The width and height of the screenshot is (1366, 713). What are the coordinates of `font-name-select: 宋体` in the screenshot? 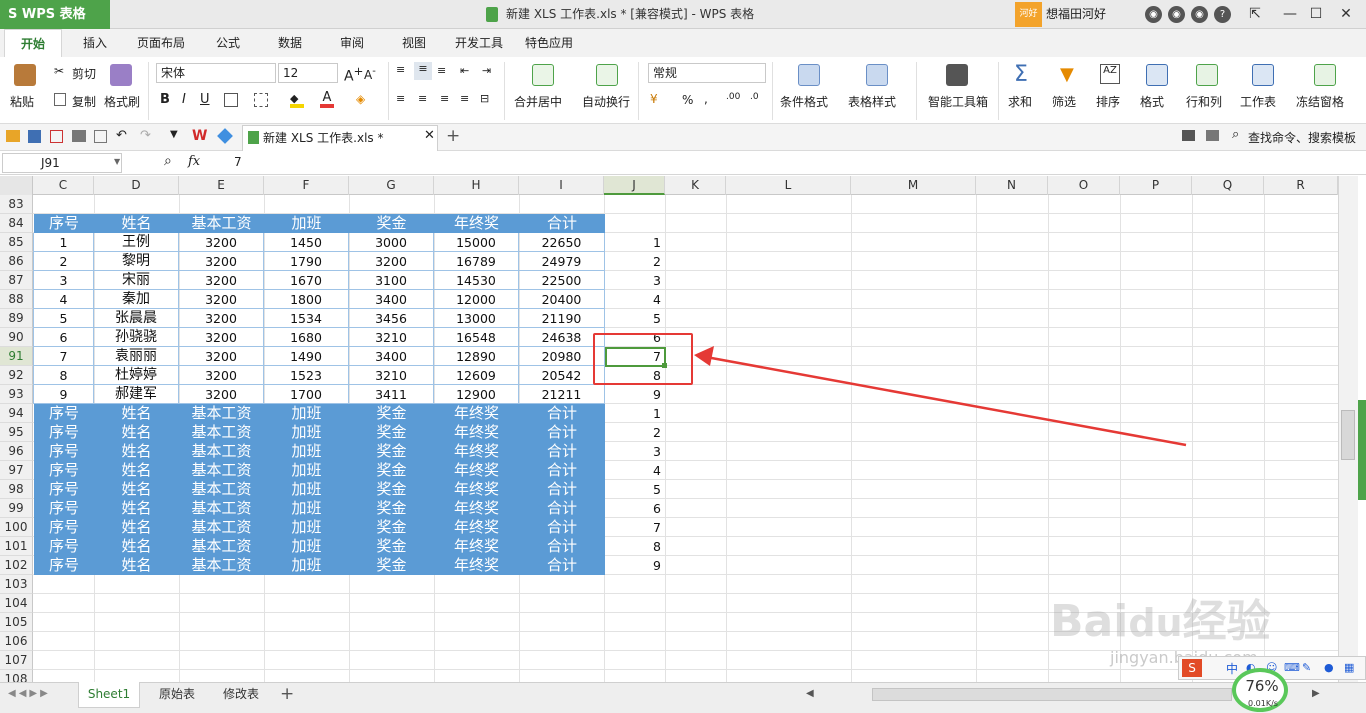 It's located at (216, 73).